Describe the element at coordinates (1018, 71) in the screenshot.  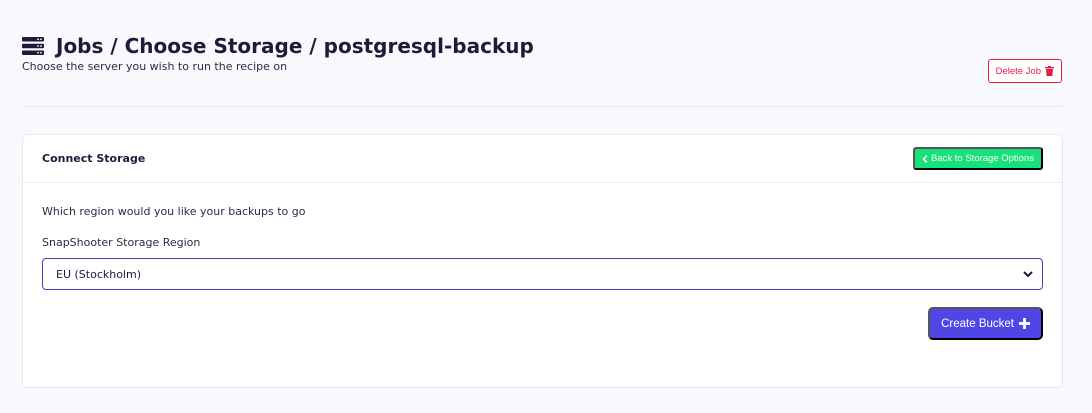
I see `delete-job-label: Delete Job` at that location.